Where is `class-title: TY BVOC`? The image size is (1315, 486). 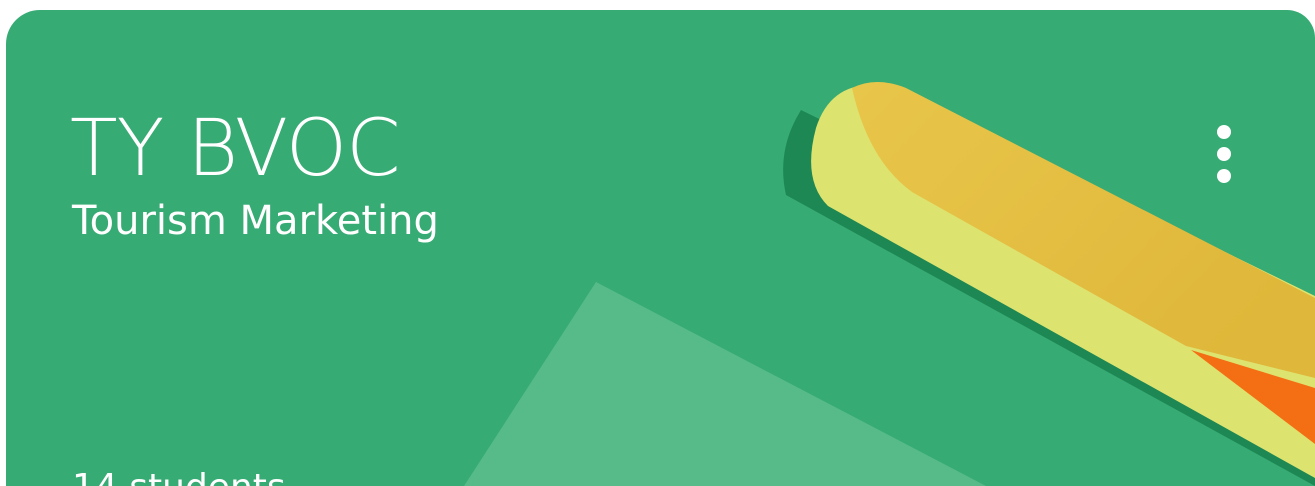 class-title: TY BVOC is located at coordinates (235, 149).